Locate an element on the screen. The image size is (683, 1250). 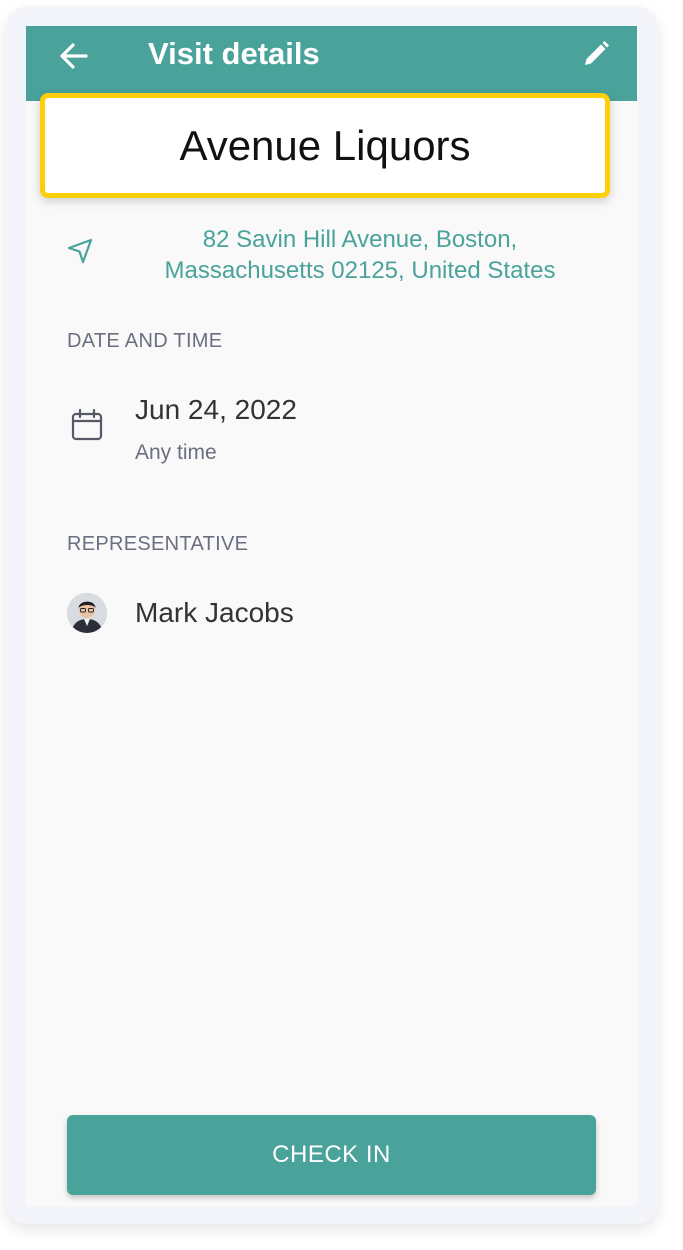
arrow-left-icon is located at coordinates (74, 56).